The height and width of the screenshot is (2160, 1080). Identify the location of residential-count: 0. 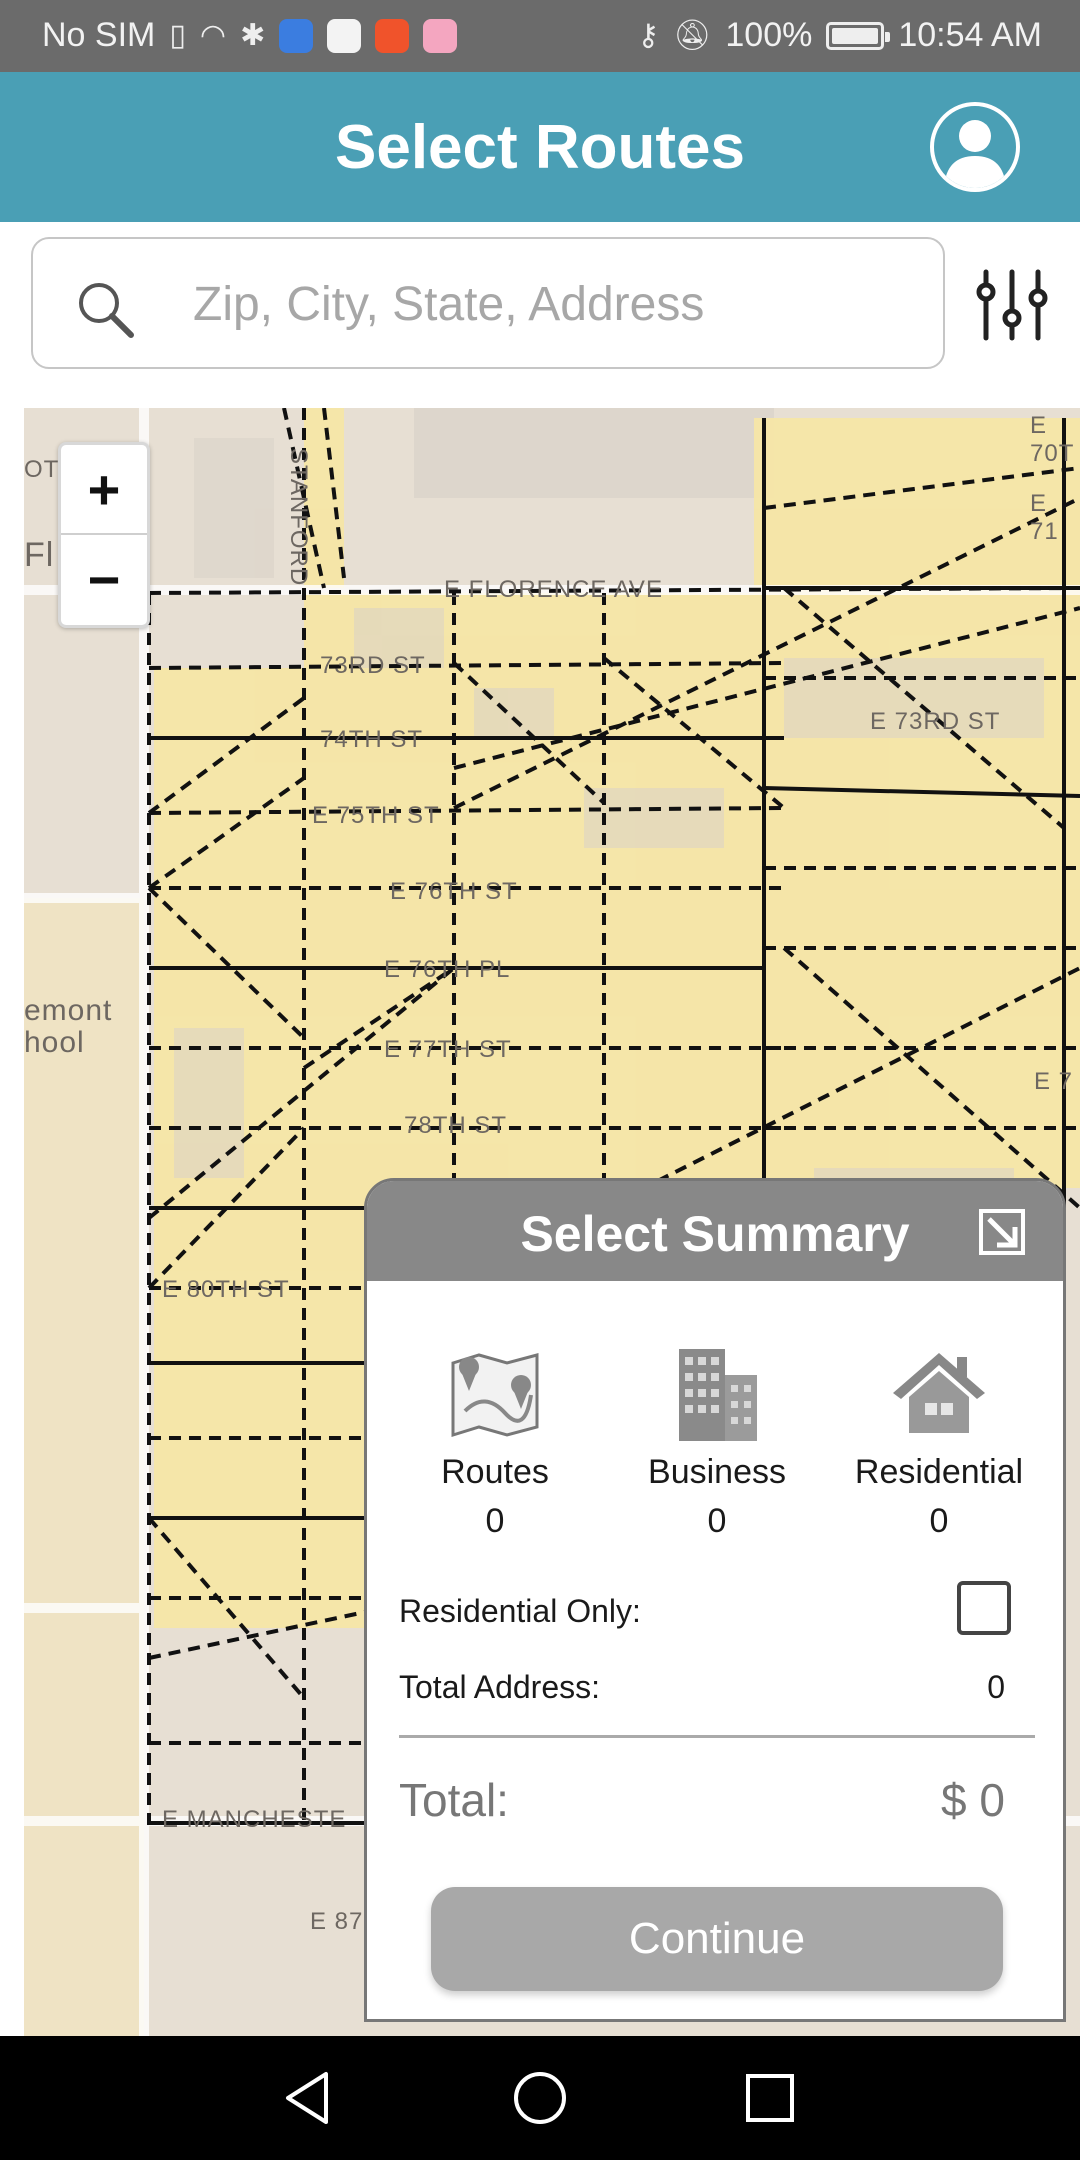
(939, 1521).